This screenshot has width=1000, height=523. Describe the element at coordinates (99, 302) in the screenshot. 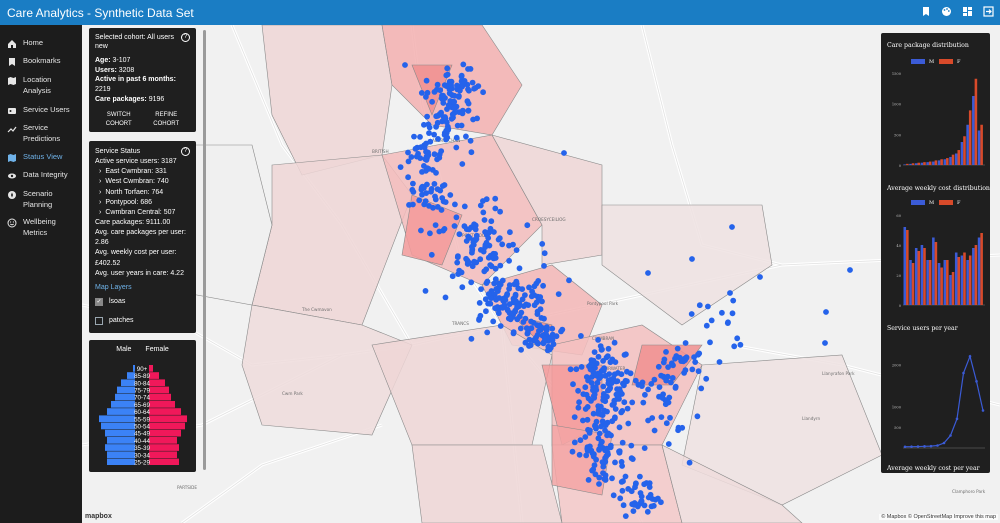

I see `checkbox-lsoas: ✓` at that location.